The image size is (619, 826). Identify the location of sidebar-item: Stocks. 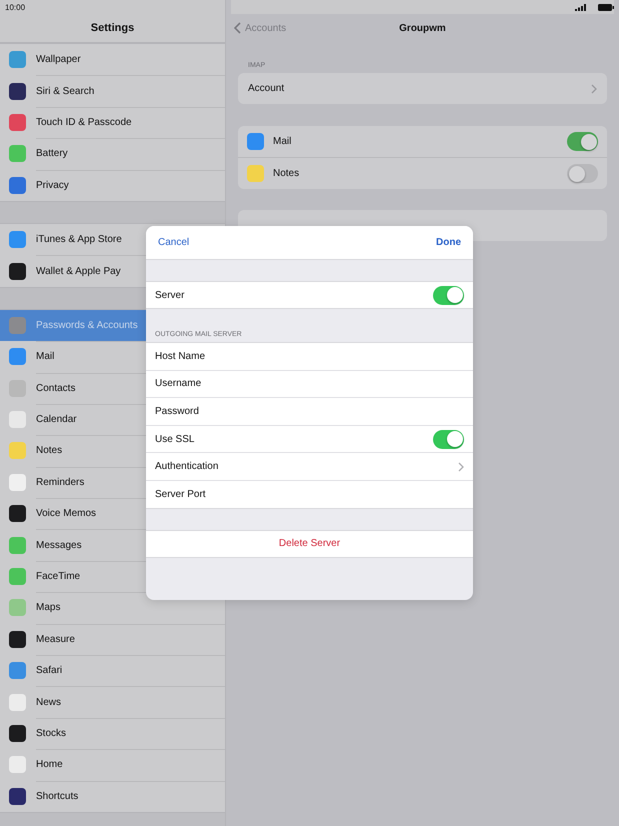
(112, 734).